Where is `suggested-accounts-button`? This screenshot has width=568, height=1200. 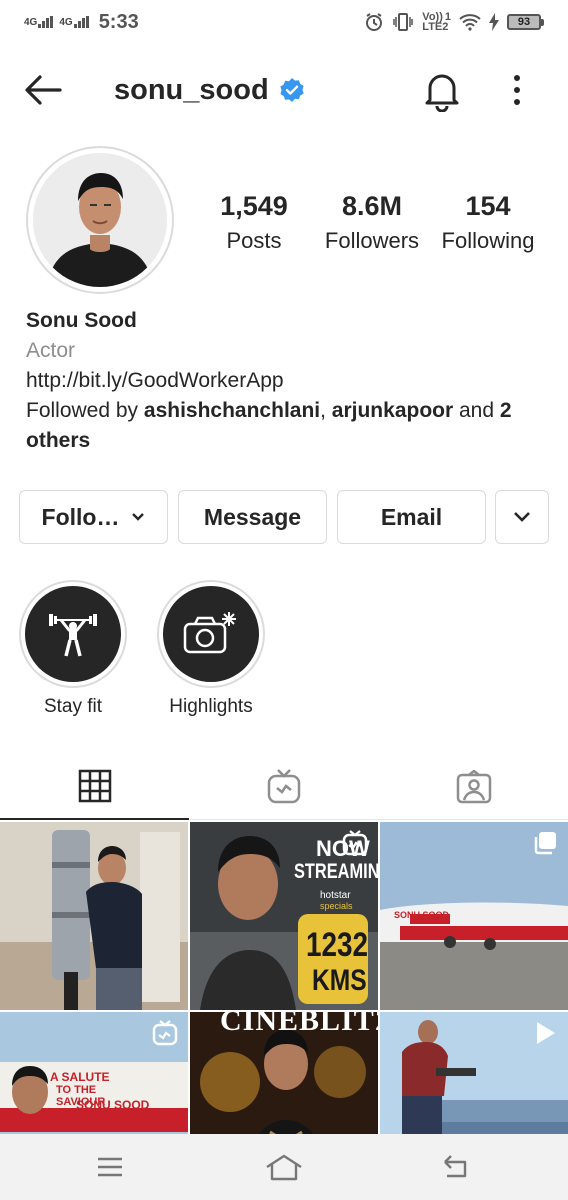
suggested-accounts-button is located at coordinates (522, 517).